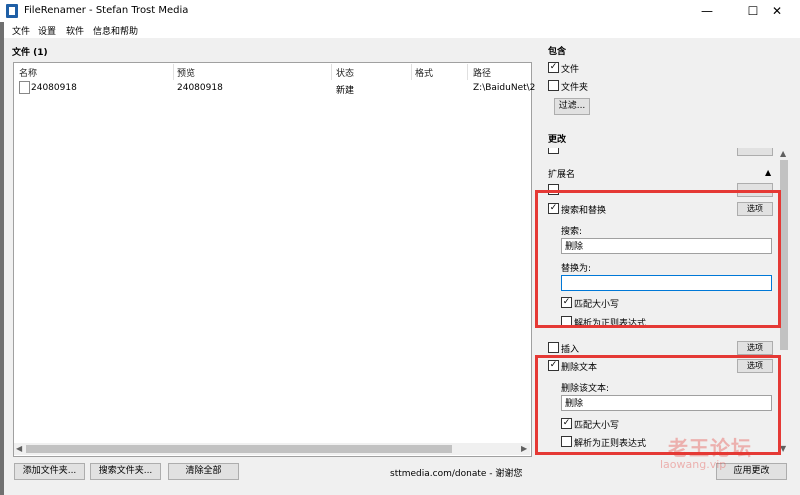  What do you see at coordinates (553, 347) in the screenshot?
I see `insert-checkbox` at bounding box center [553, 347].